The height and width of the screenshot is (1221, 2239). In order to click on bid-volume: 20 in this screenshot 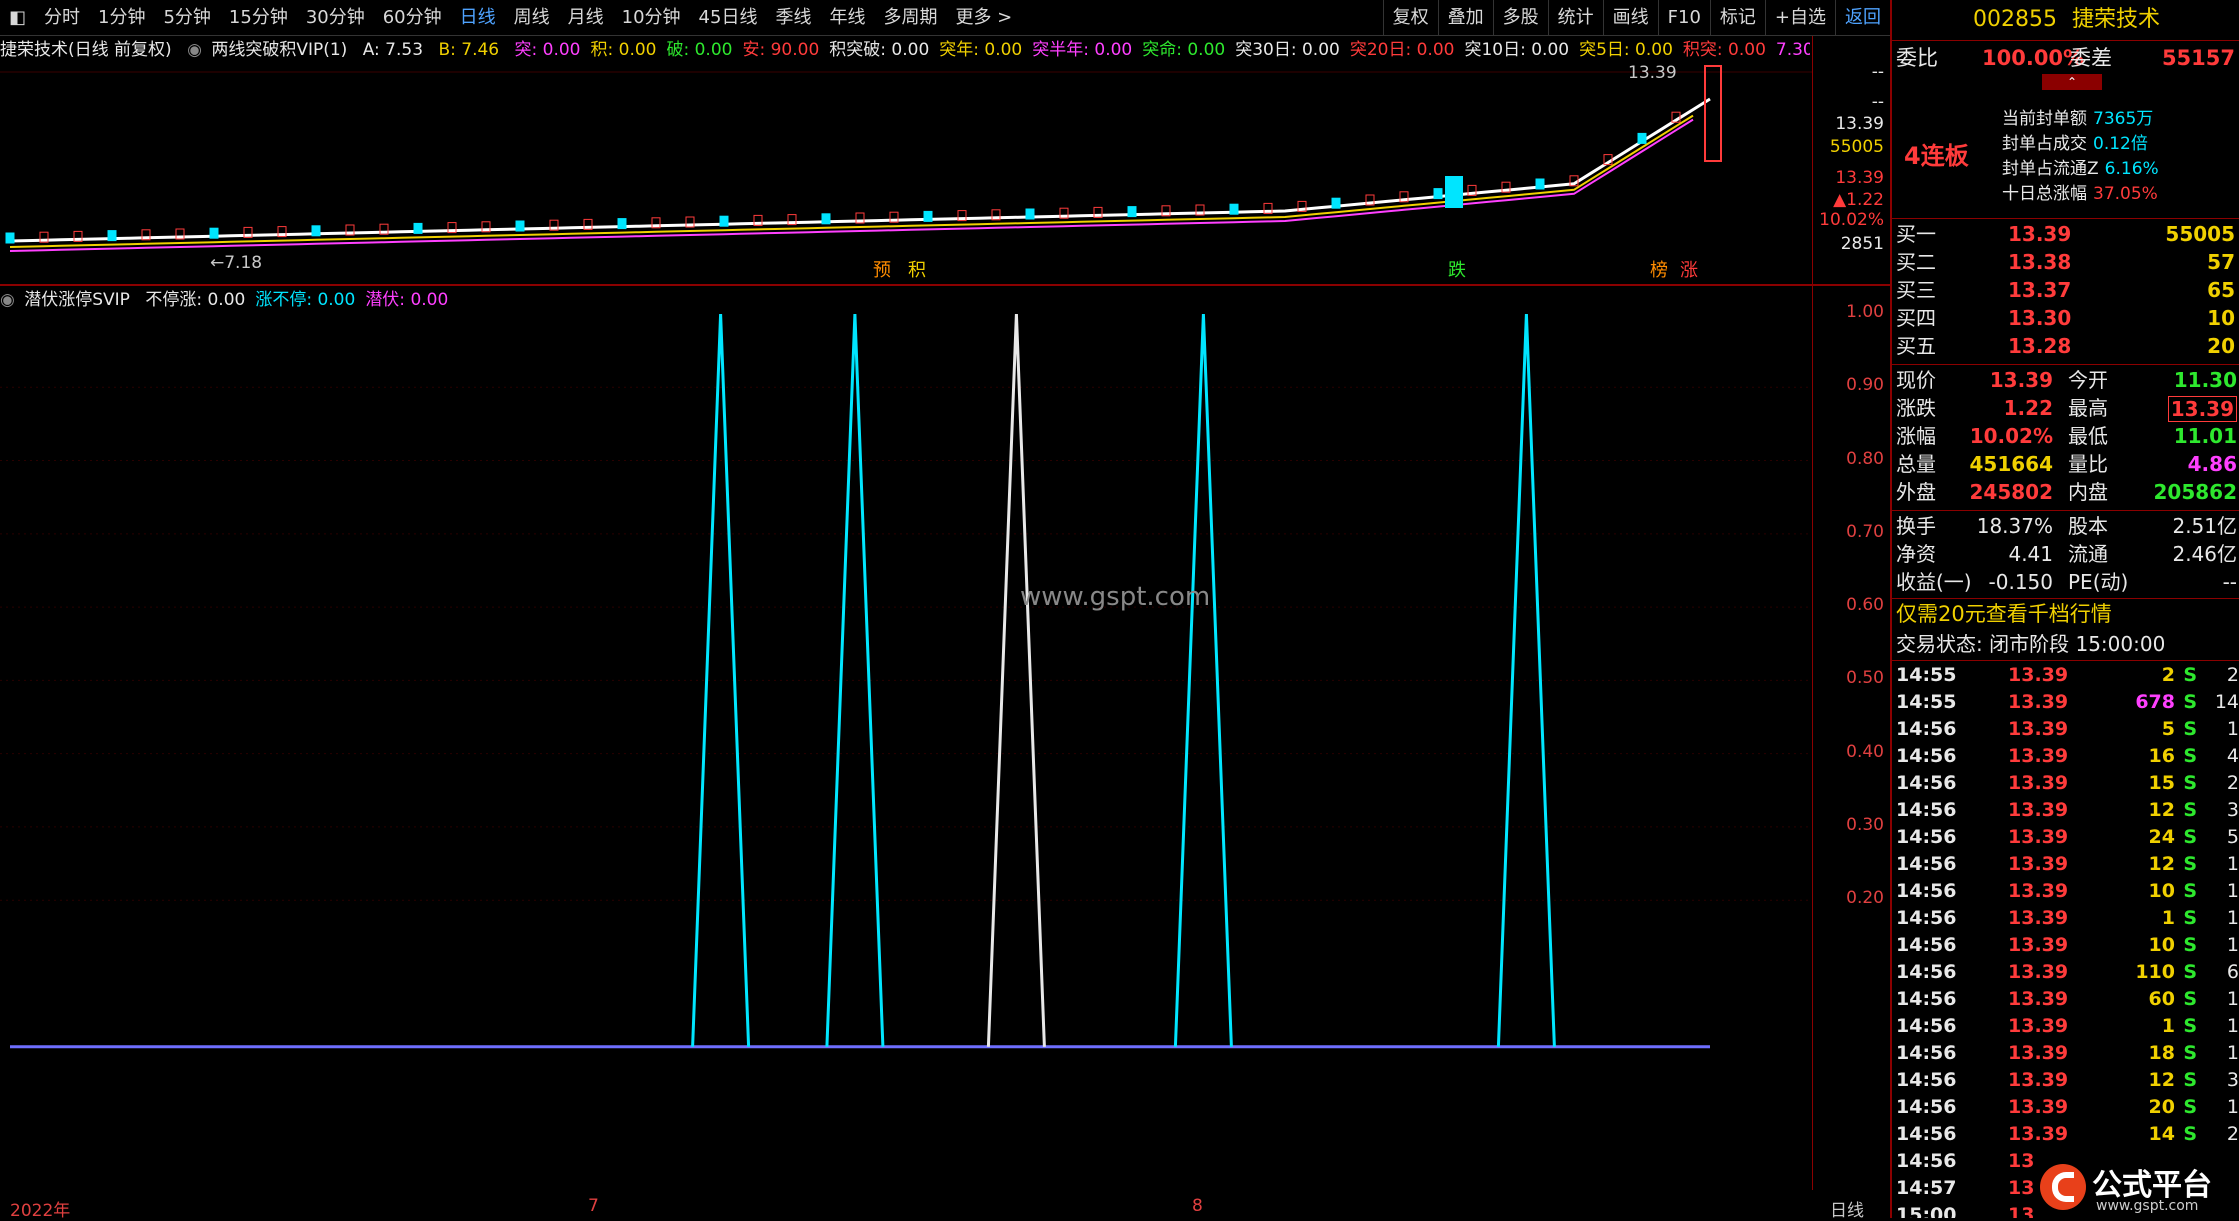, I will do `click(2221, 346)`.